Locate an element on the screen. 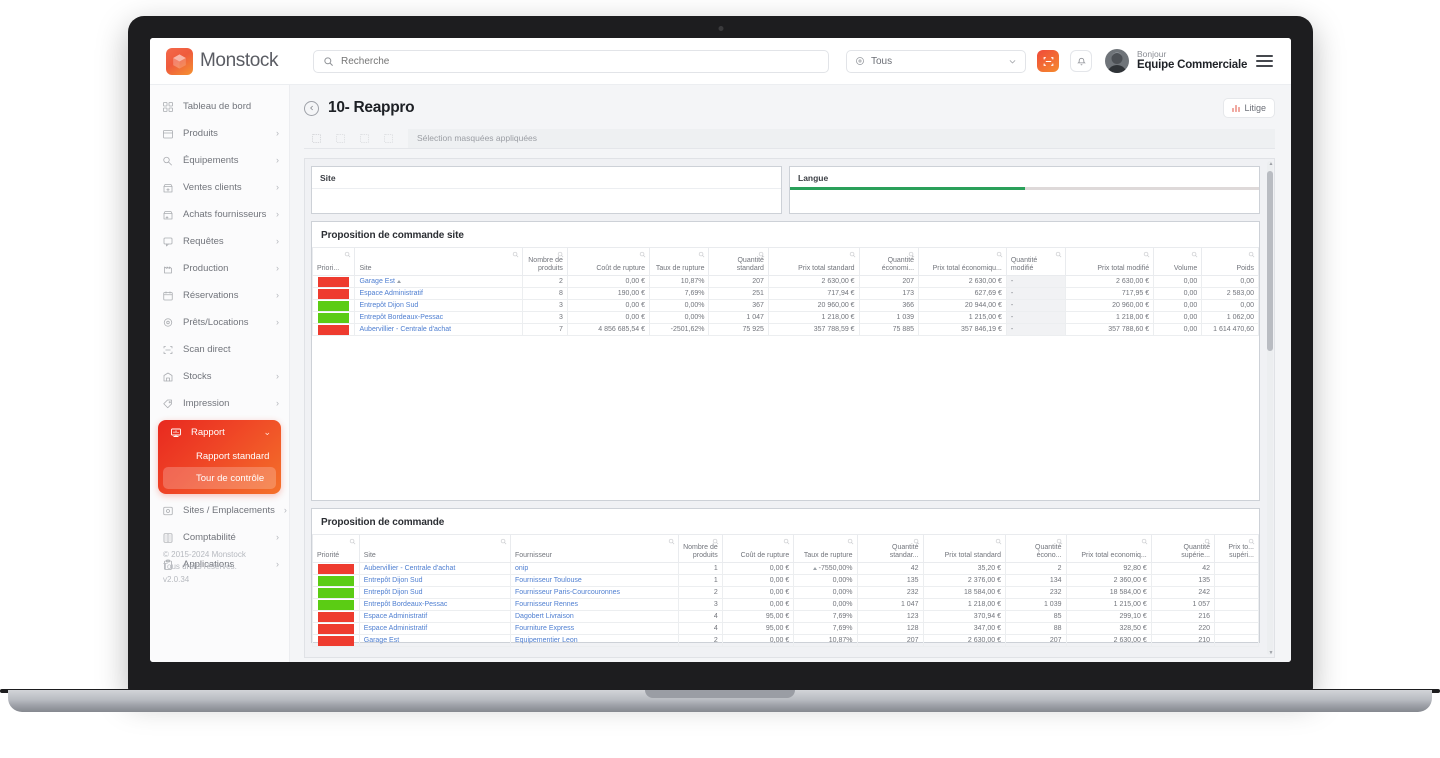 The height and width of the screenshot is (758, 1440). sidebar-subitem-rapport-standard: Rapport standard is located at coordinates (219, 456).